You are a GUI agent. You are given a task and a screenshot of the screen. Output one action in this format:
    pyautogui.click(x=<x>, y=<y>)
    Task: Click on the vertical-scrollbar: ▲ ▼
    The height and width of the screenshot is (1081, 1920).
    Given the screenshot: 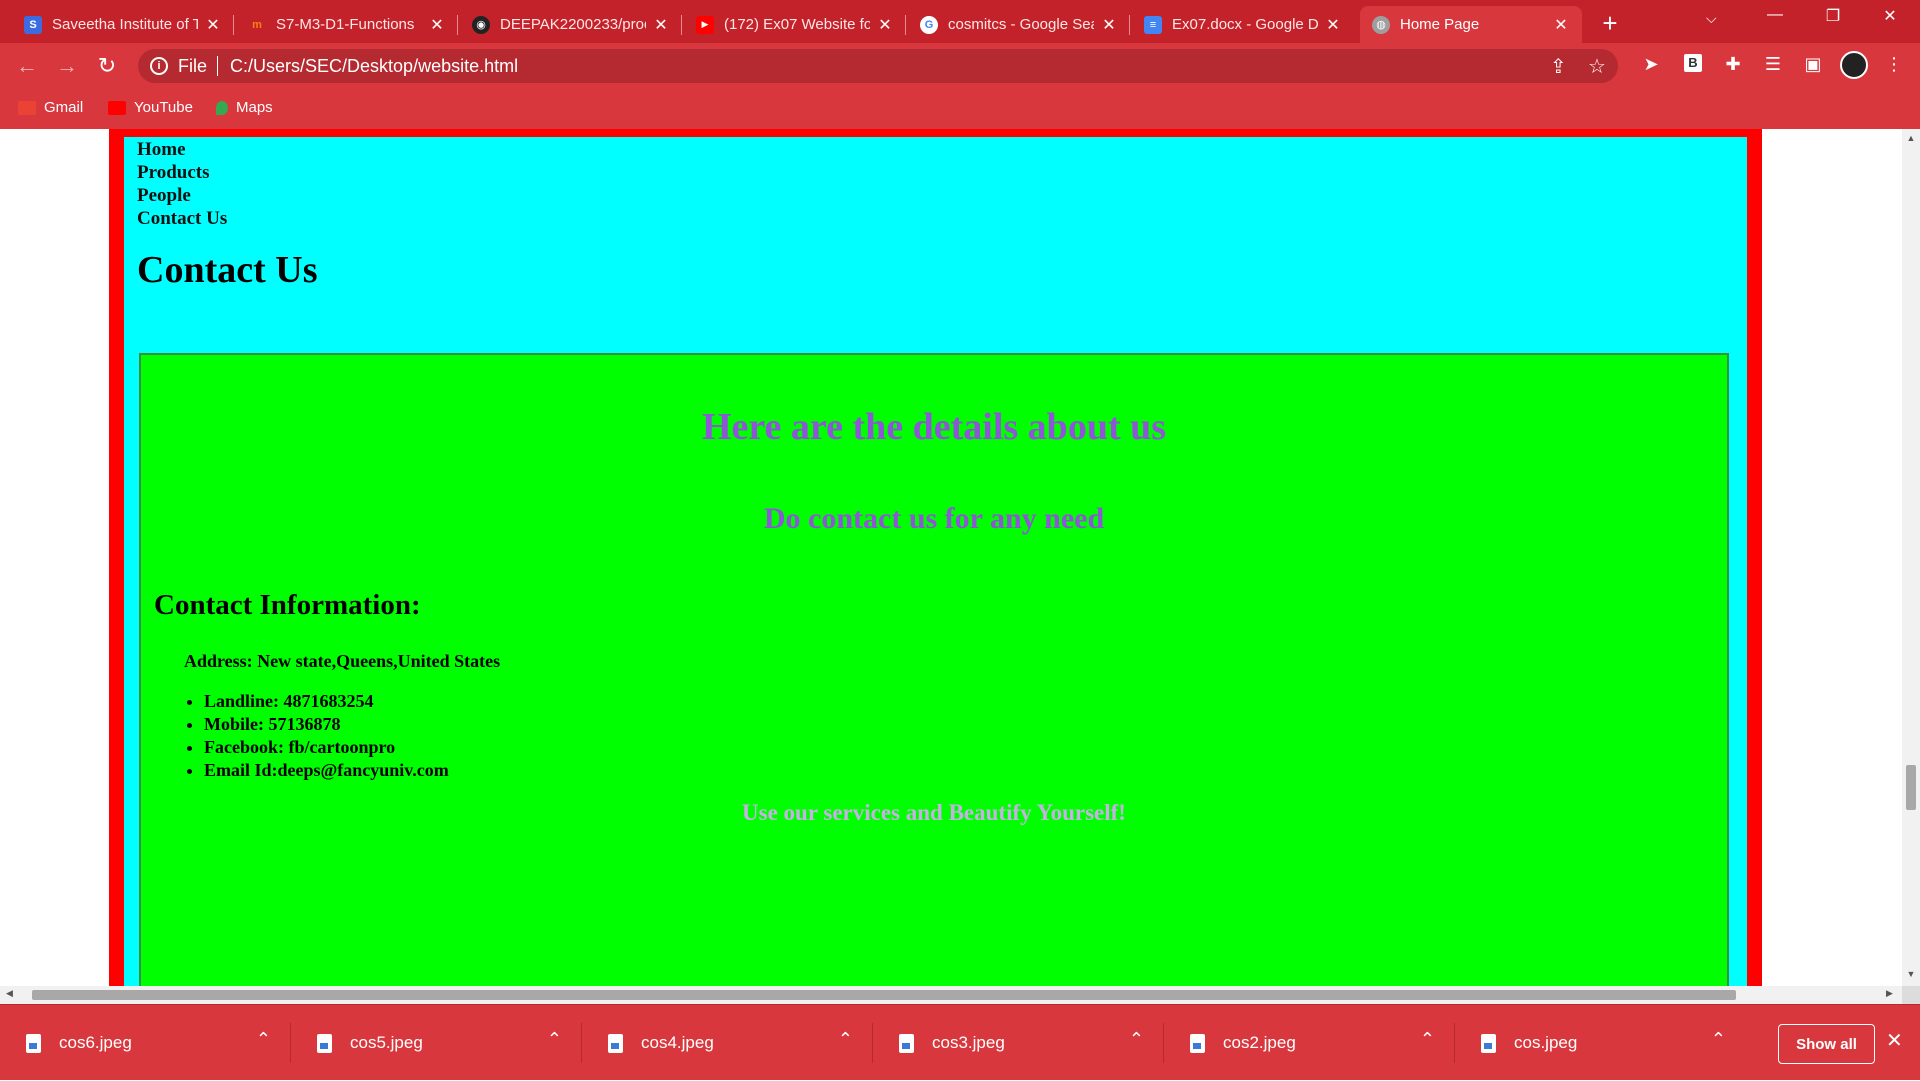 What is the action you would take?
    pyautogui.click(x=1911, y=557)
    